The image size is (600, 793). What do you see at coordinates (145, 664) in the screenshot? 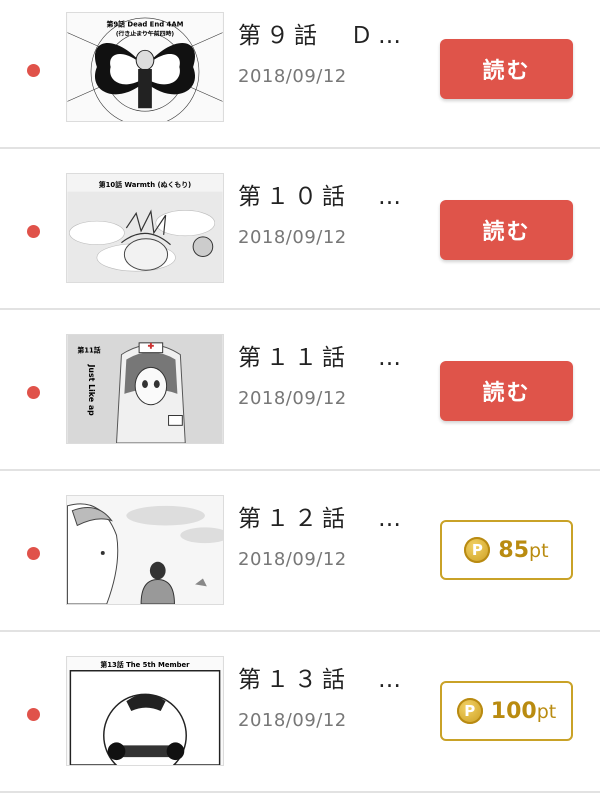
I see `cover-caption: 第13話 The 5th Member` at bounding box center [145, 664].